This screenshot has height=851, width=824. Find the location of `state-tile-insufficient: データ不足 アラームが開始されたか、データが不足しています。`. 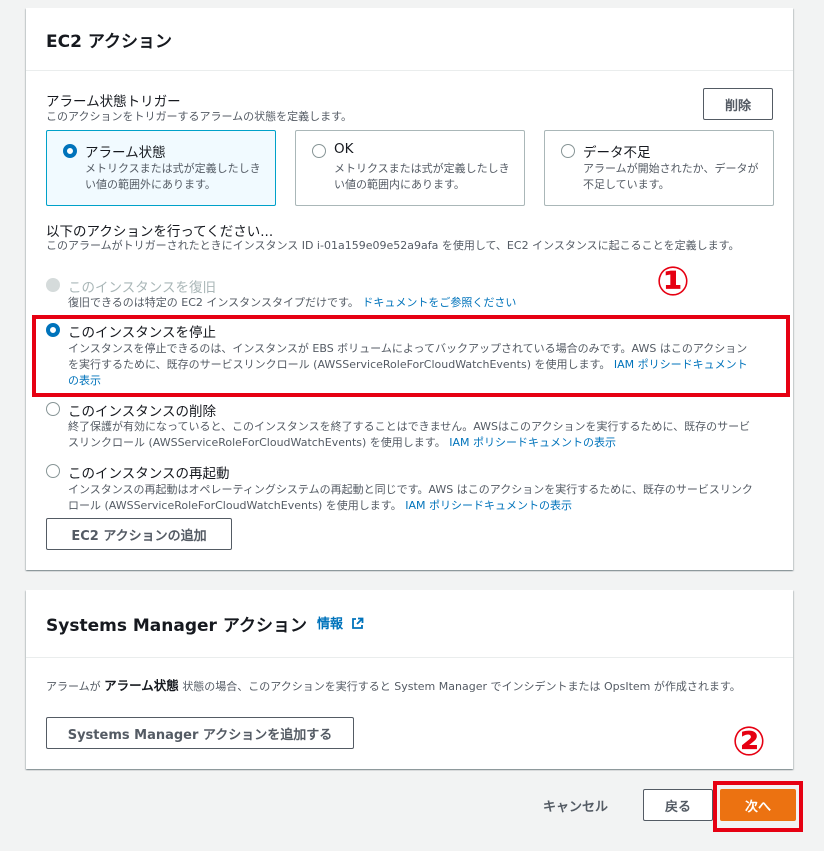

state-tile-insufficient: データ不足 アラームが開始されたか、データが不足しています。 is located at coordinates (659, 168).